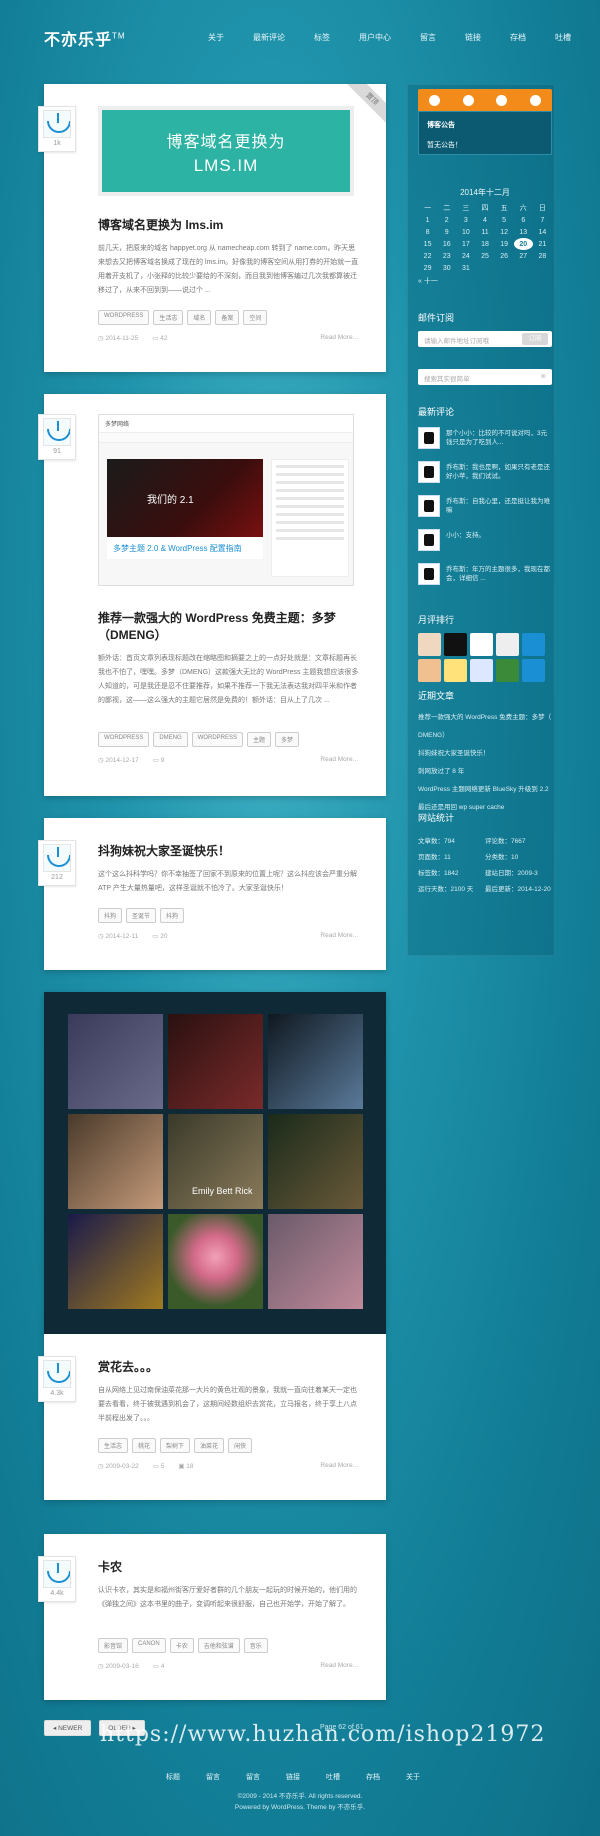 This screenshot has height=1836, width=600. I want to click on comment-count: ▭ 20, so click(159, 936).